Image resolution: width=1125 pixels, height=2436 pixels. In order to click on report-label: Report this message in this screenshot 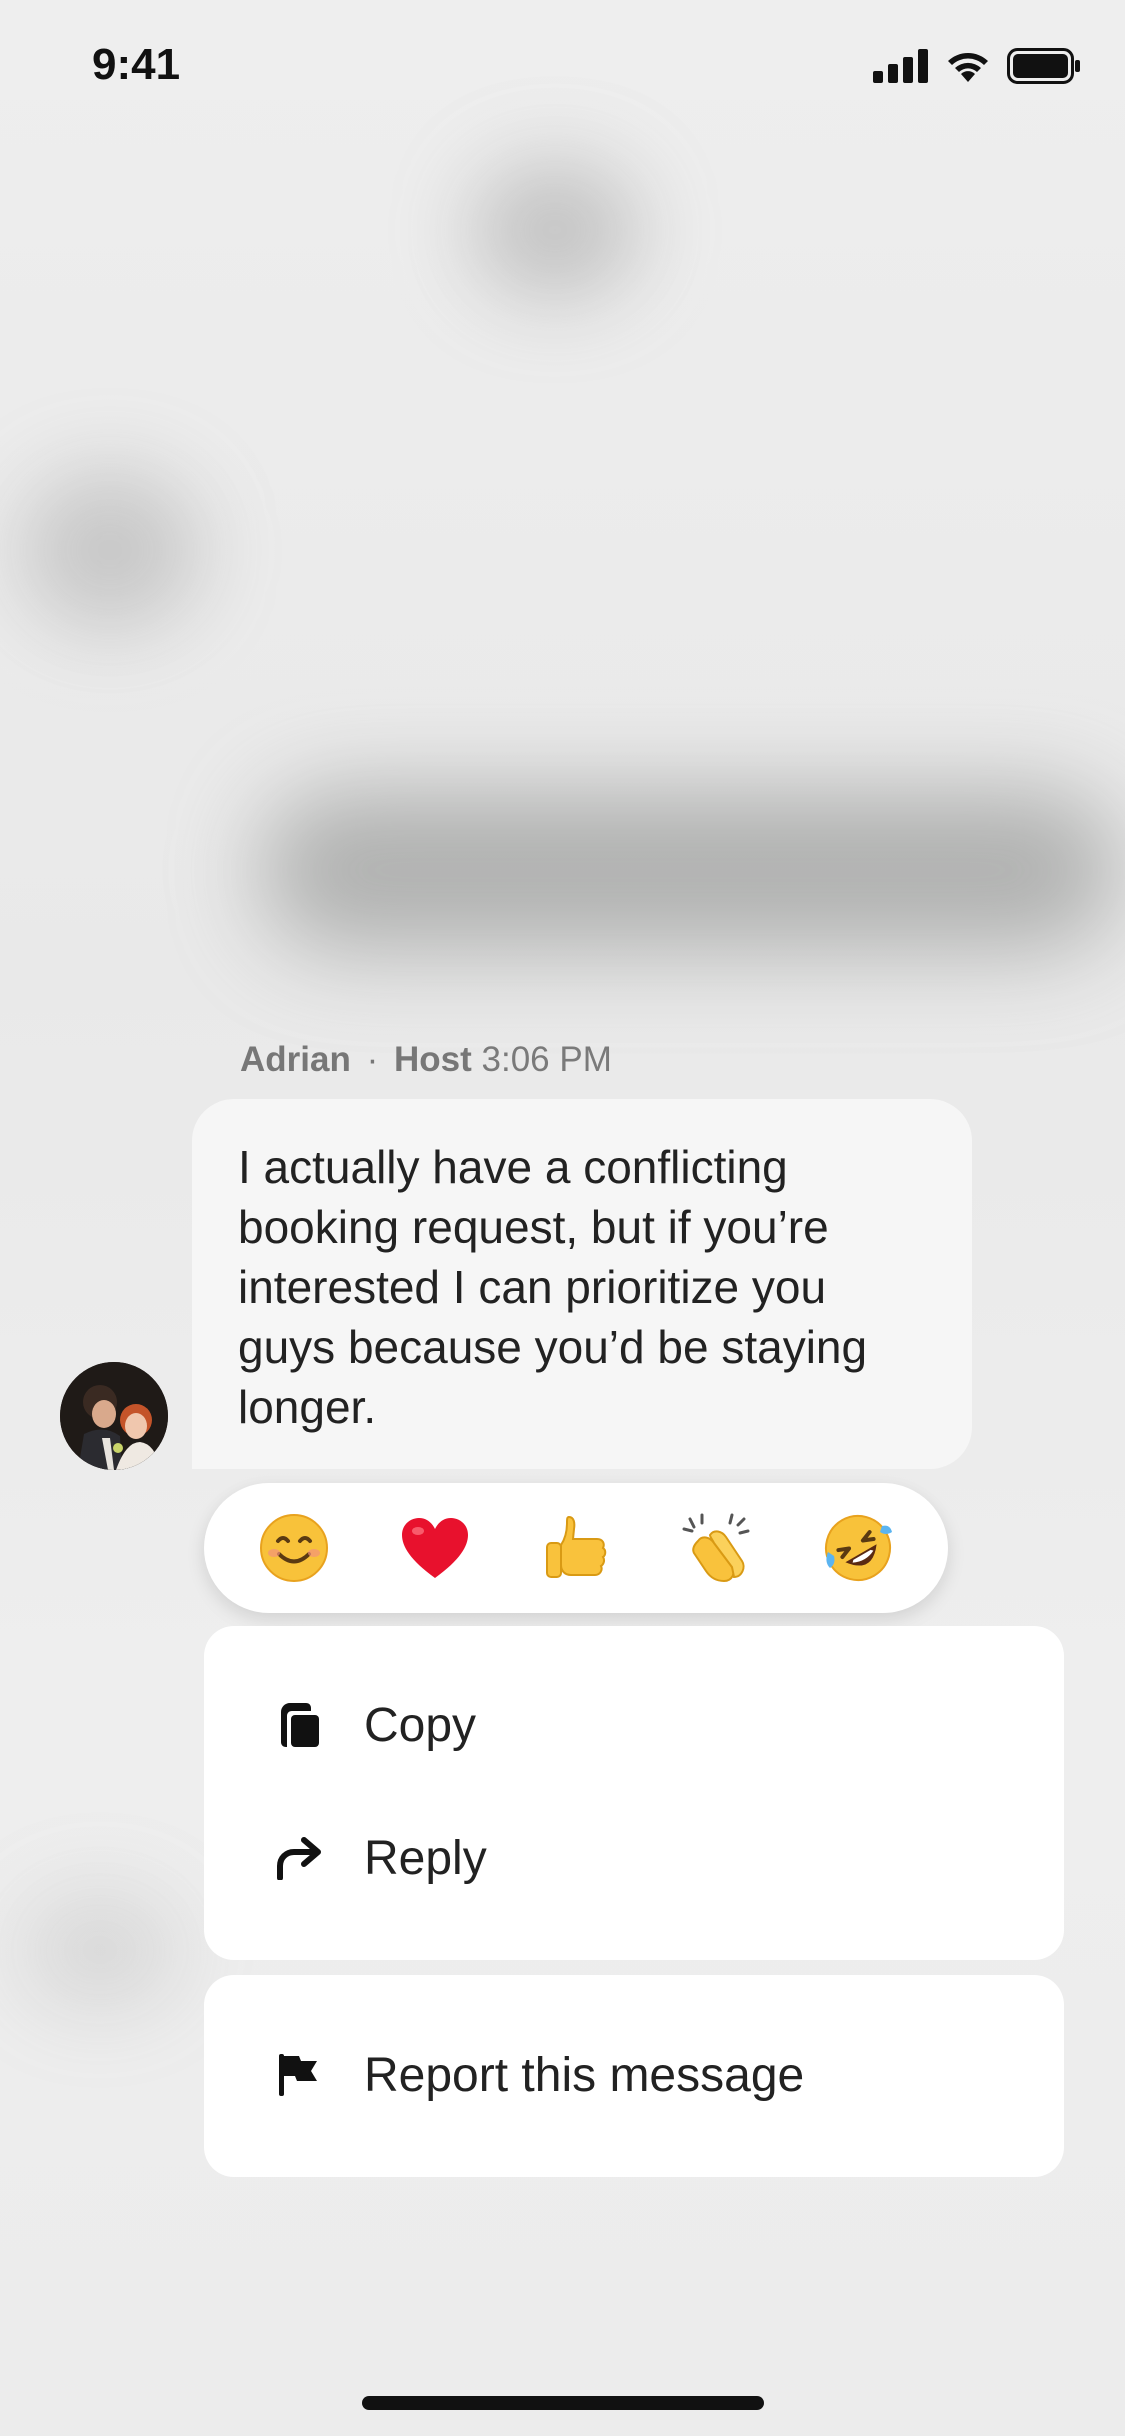, I will do `click(584, 2075)`.